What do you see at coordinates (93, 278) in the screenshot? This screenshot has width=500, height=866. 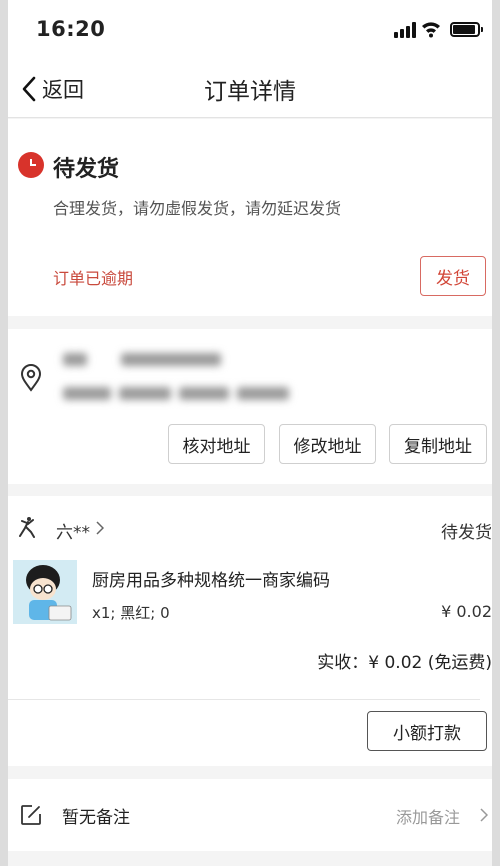 I see `overdue-warning: 订单已逾期` at bounding box center [93, 278].